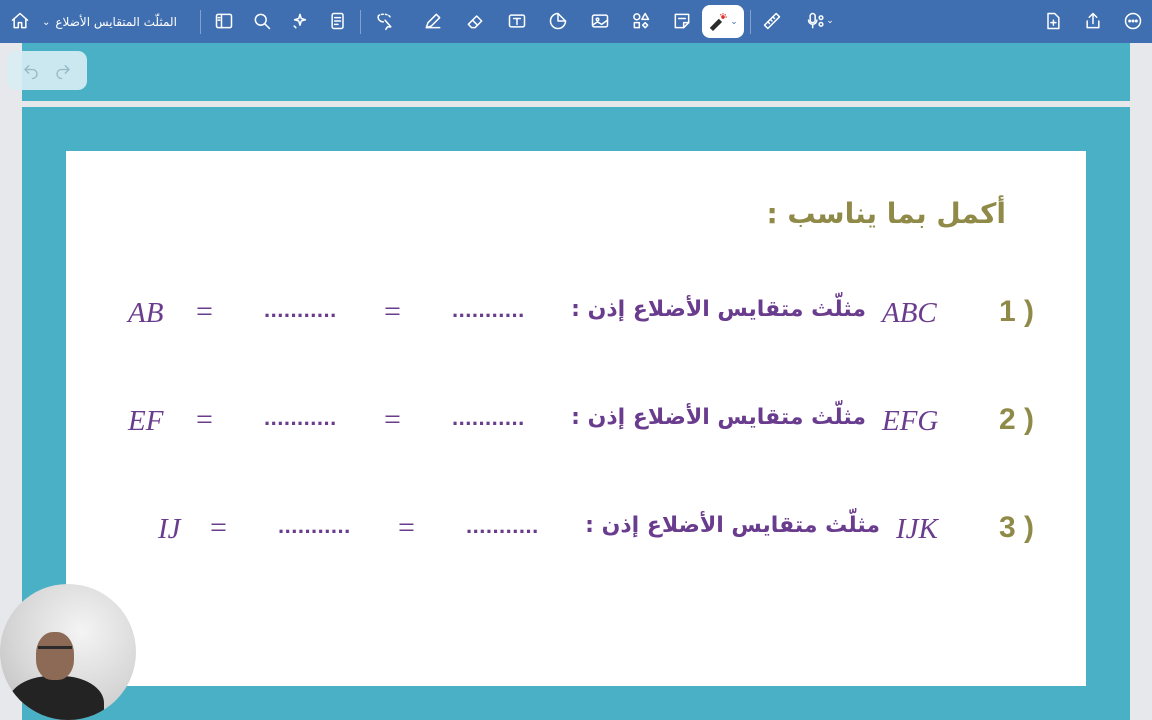 This screenshot has height=720, width=1152. What do you see at coordinates (262, 21) in the screenshot?
I see `search-icon` at bounding box center [262, 21].